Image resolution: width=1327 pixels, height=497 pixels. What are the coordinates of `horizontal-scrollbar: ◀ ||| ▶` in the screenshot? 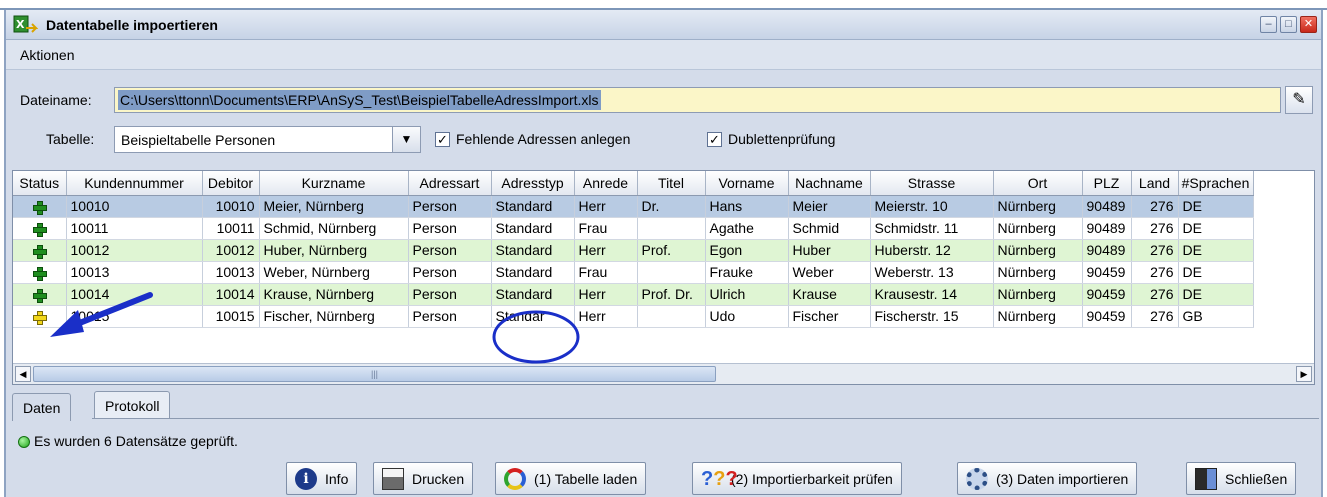 It's located at (663, 373).